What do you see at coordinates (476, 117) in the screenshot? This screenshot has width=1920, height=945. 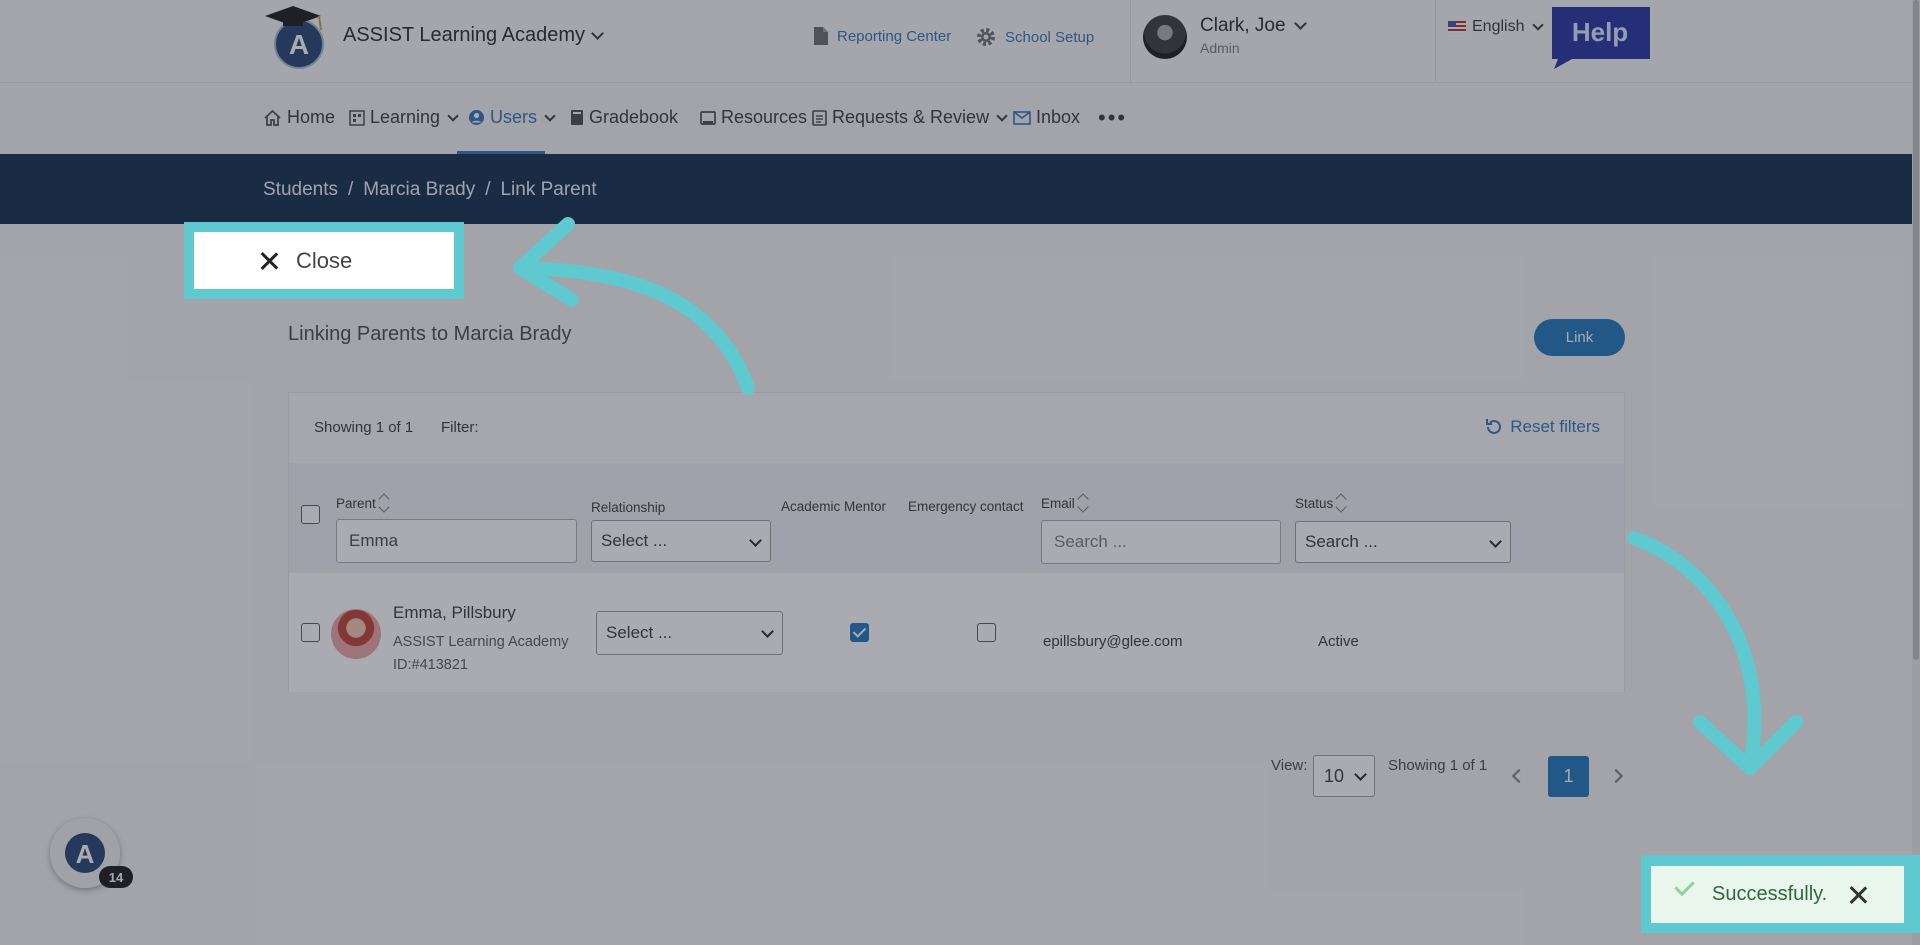 I see `user-circle-icon` at bounding box center [476, 117].